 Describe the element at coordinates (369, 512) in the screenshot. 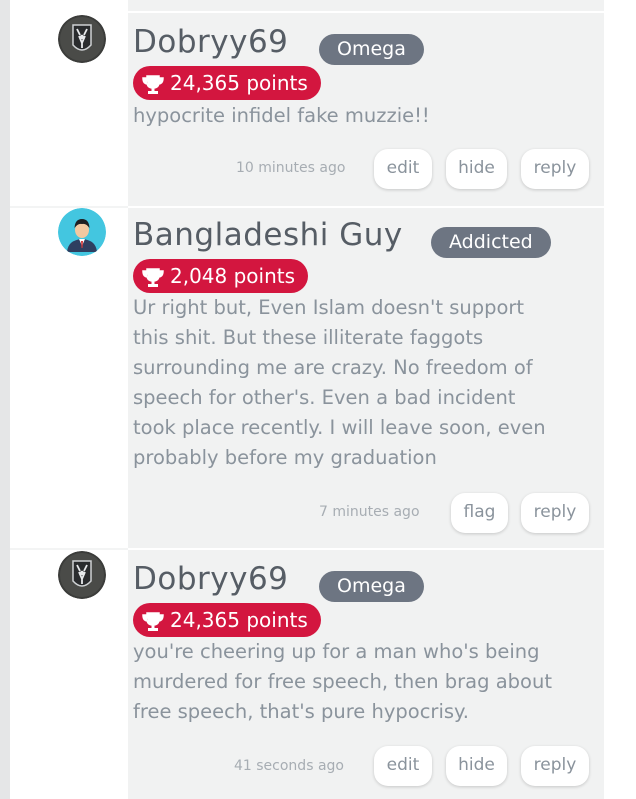

I see `timestamp: 7 minutes ago` at that location.